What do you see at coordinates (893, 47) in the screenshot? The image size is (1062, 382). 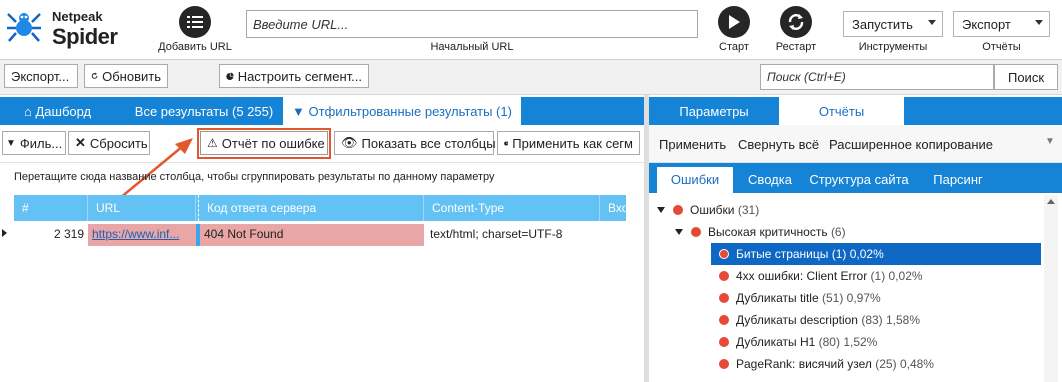 I see `tools-label: Инструменты` at bounding box center [893, 47].